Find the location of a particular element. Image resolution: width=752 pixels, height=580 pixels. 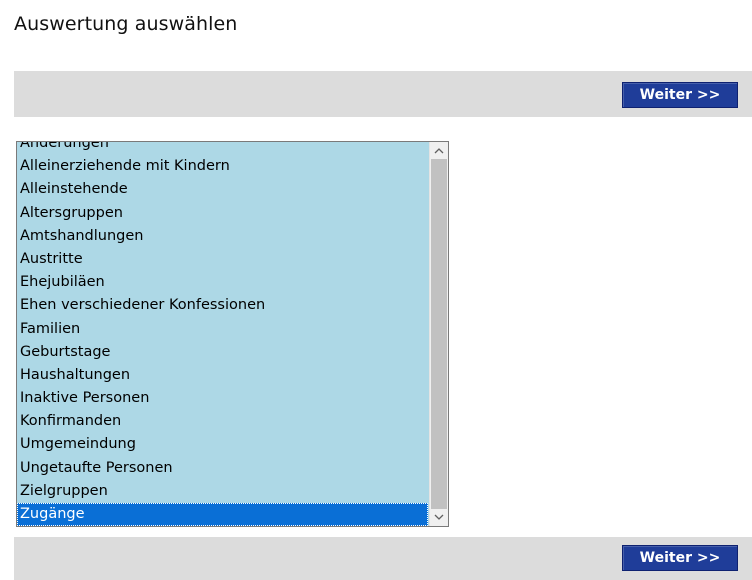

scrollbar-thumb is located at coordinates (439, 334).